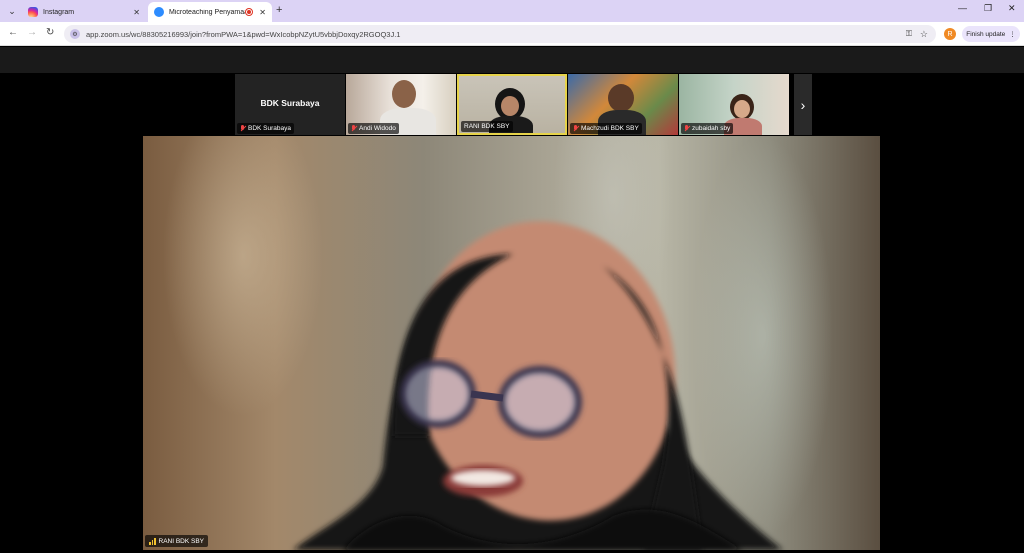 This screenshot has width=1024, height=553. Describe the element at coordinates (623, 104) in the screenshot. I see `participant-tile: Machzudi BDK SBY` at that location.